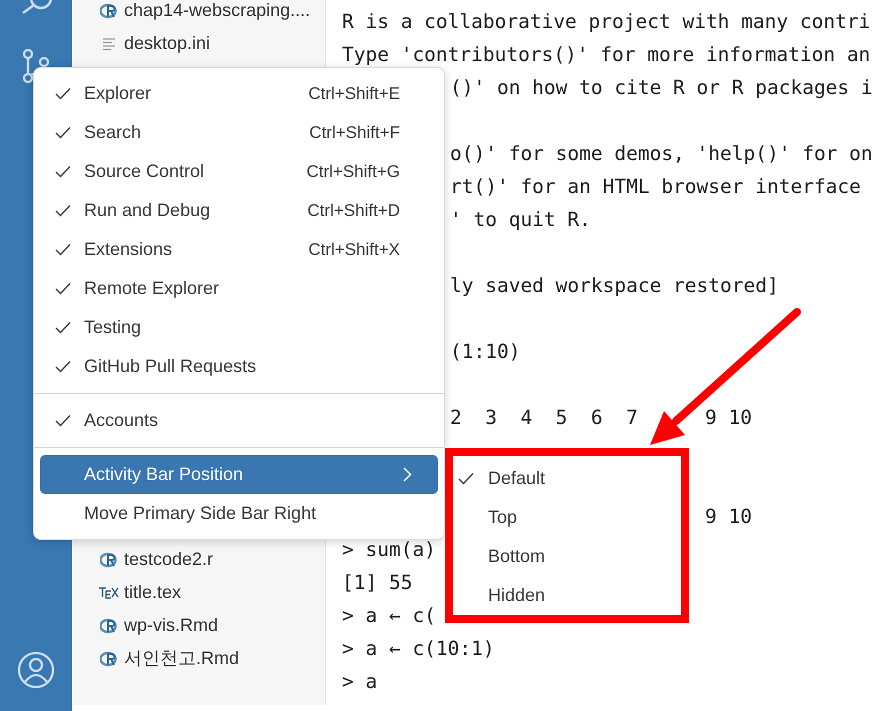  Describe the element at coordinates (614, 286) in the screenshot. I see `terminal-line: ly saved workspace restored]` at that location.